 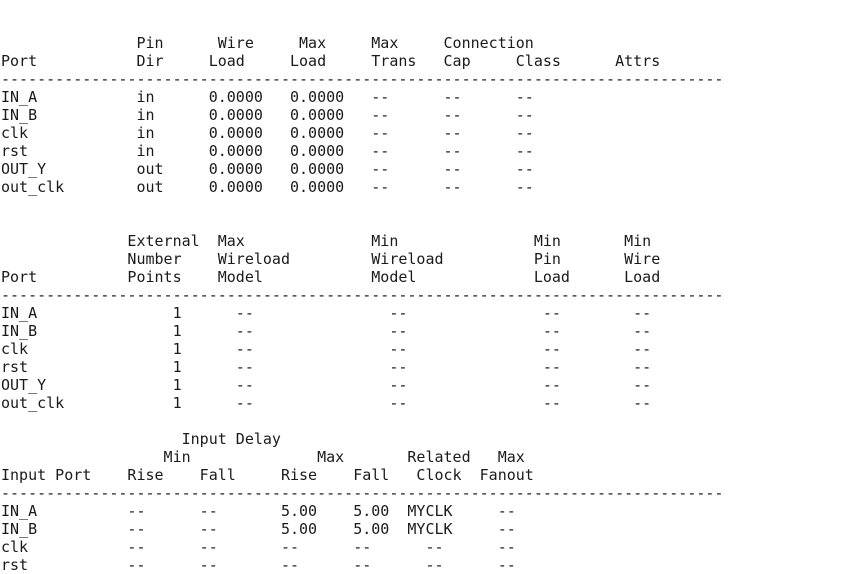 What do you see at coordinates (326, 241) in the screenshot?
I see `report-line: External Max Min Min Min` at bounding box center [326, 241].